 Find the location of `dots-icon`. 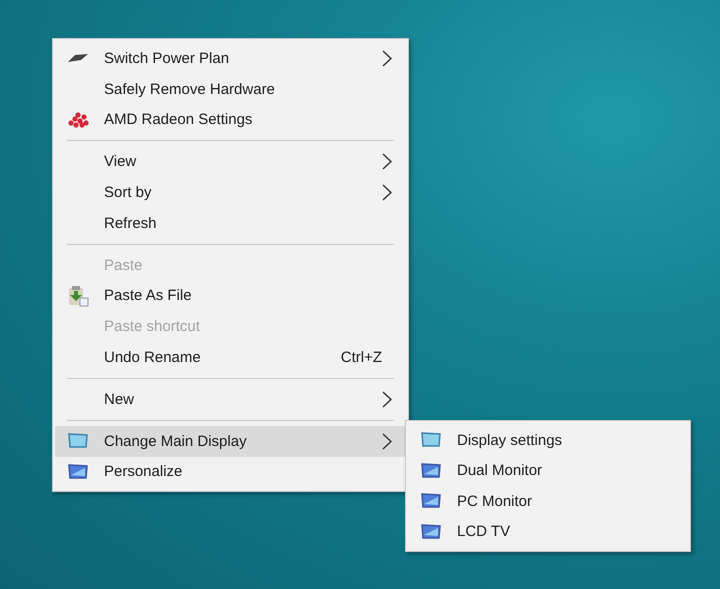

dots-icon is located at coordinates (78, 119).